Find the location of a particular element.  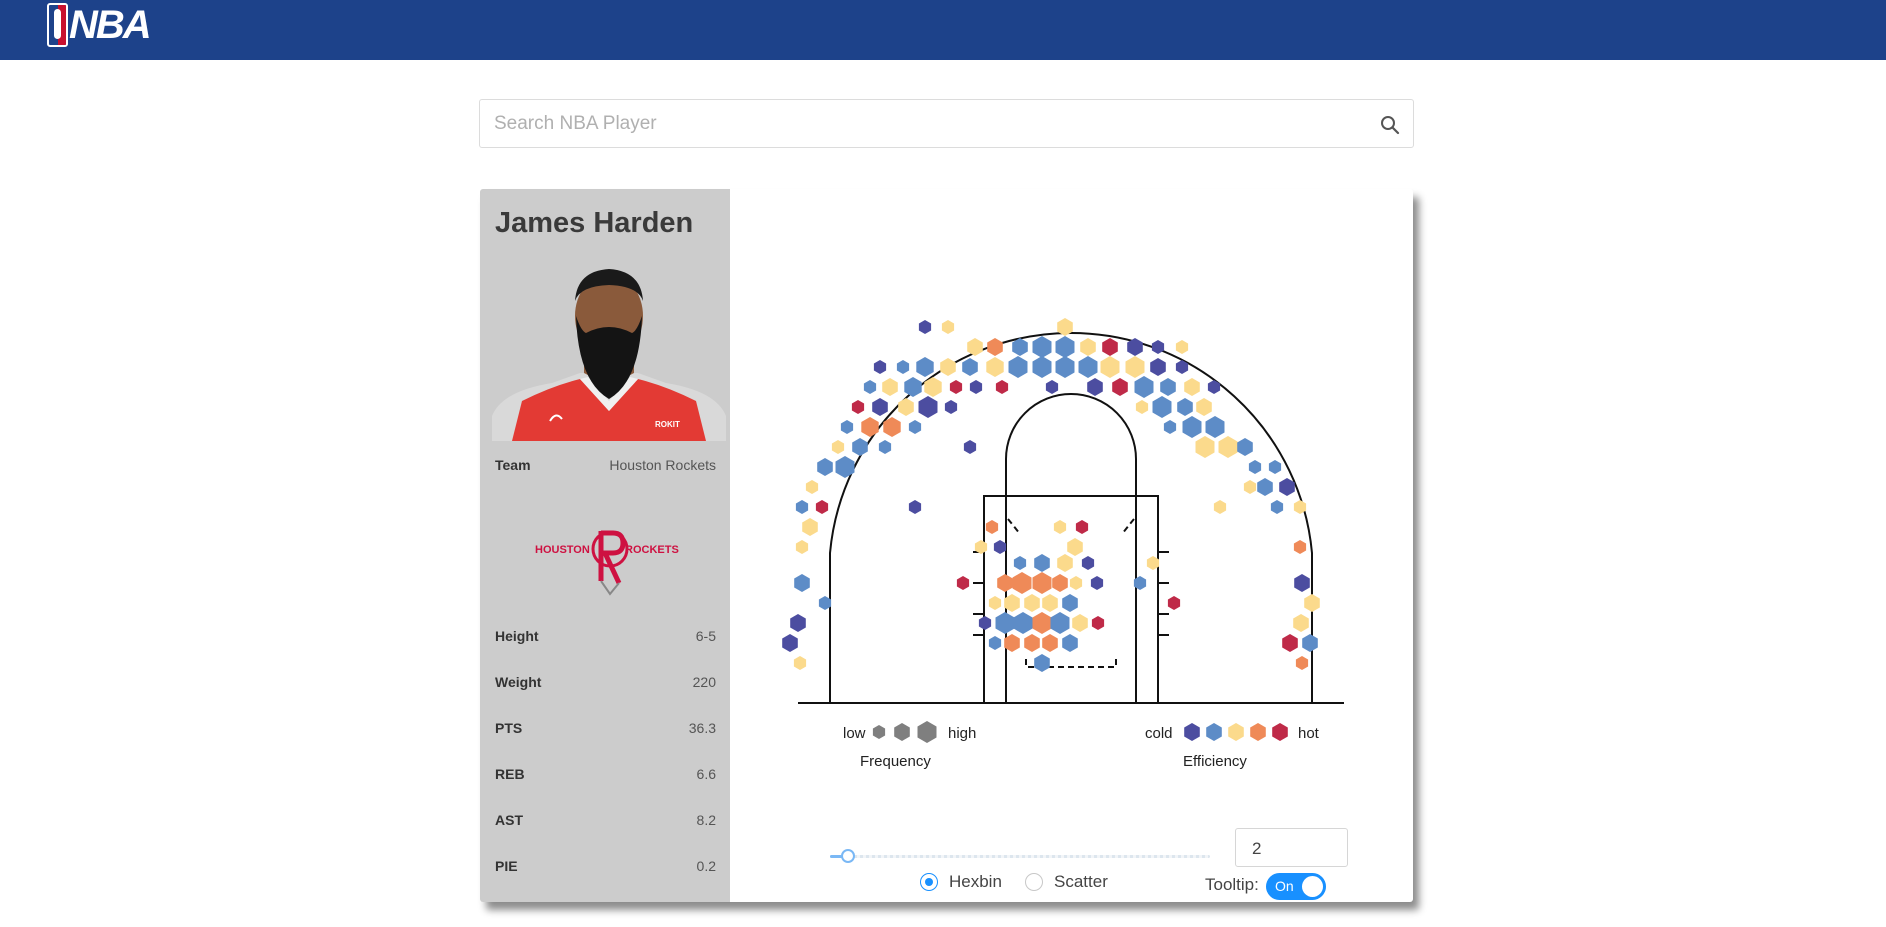

player-search-box is located at coordinates (946, 123).